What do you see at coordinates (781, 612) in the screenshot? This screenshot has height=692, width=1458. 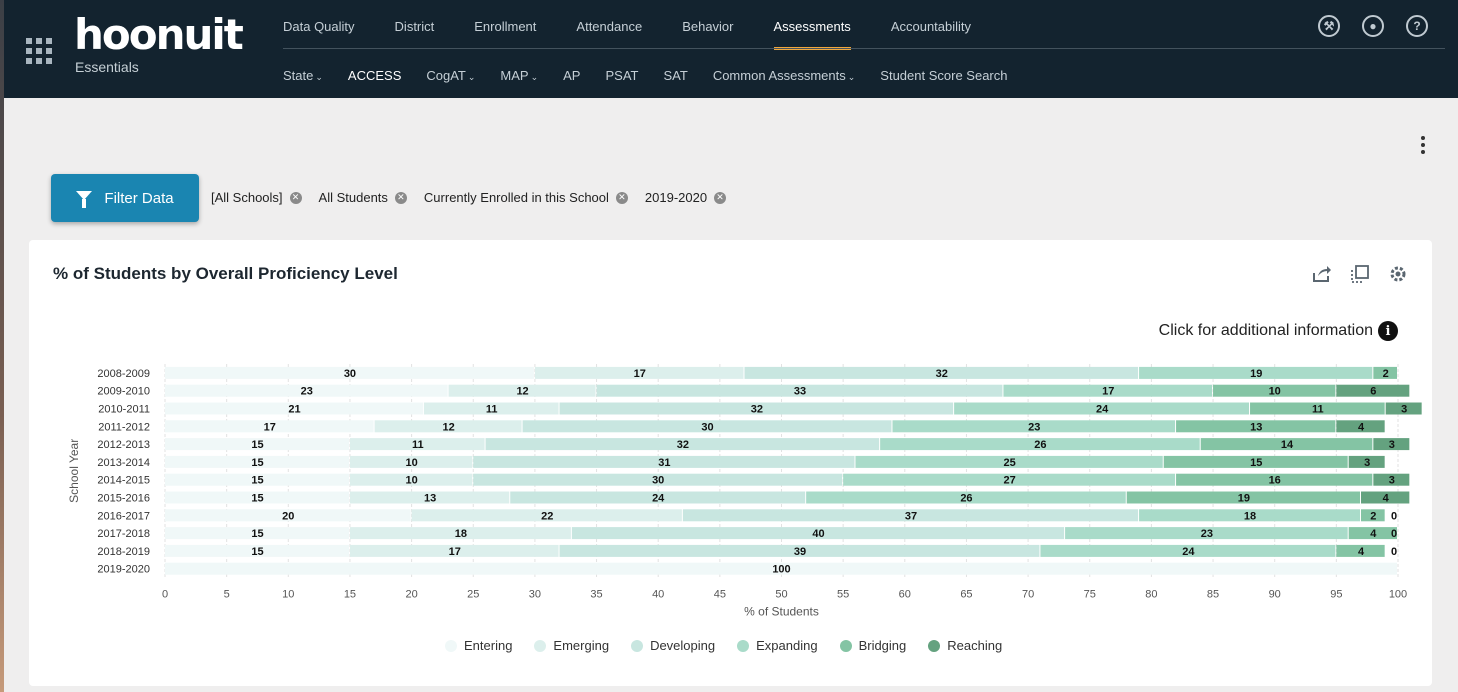 I see `x-axis-label: % of Students` at bounding box center [781, 612].